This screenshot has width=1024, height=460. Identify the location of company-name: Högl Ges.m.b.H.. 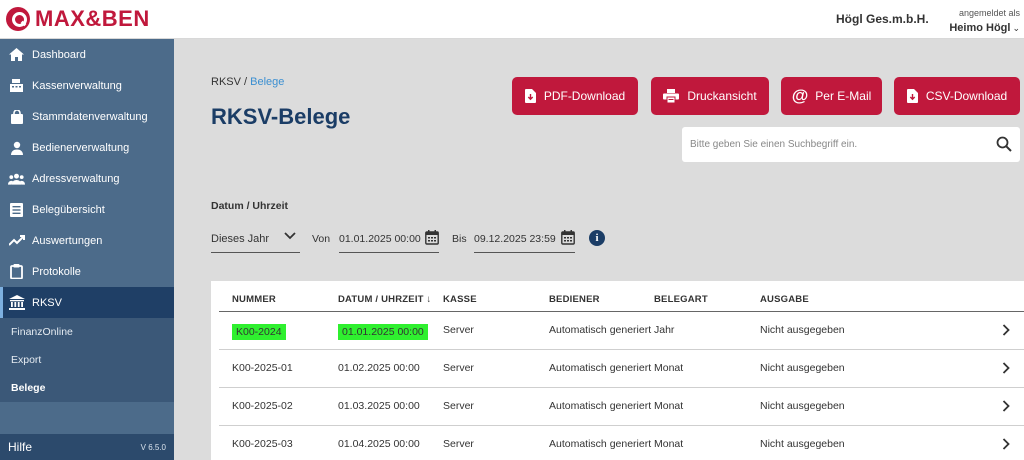
(882, 19).